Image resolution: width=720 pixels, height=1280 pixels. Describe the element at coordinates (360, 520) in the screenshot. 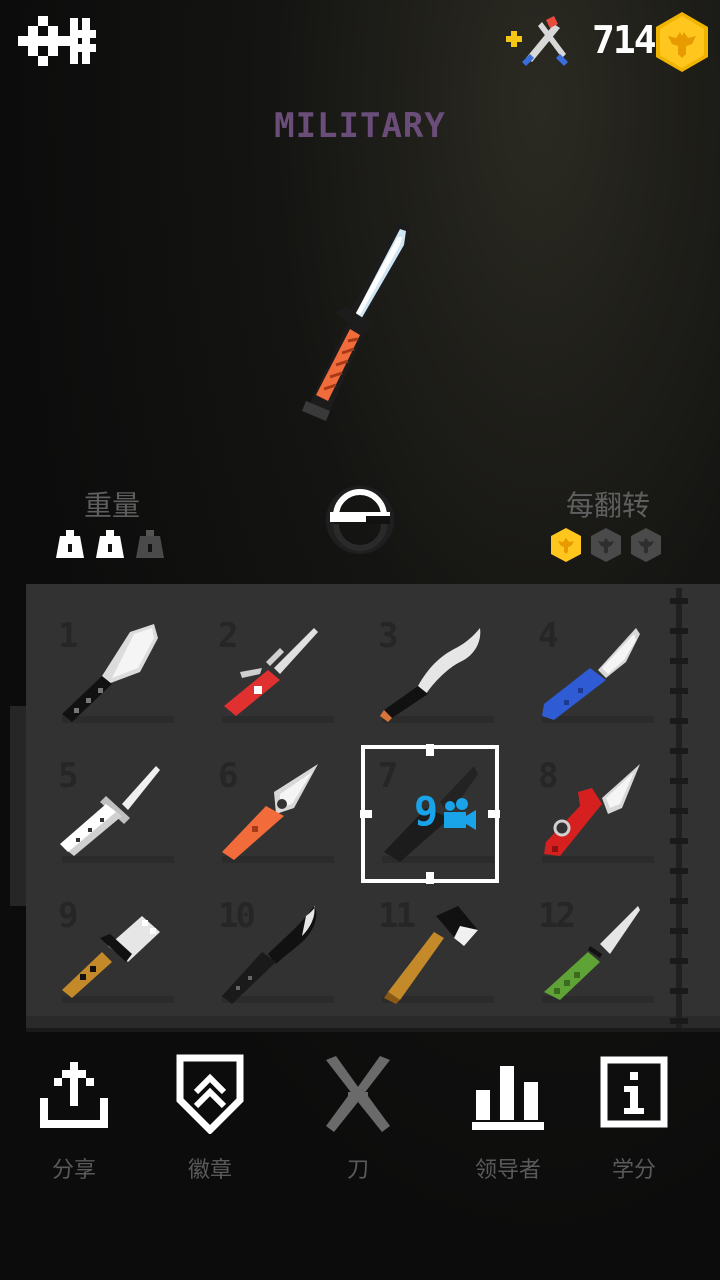

I see `rotate-knife-button` at that location.